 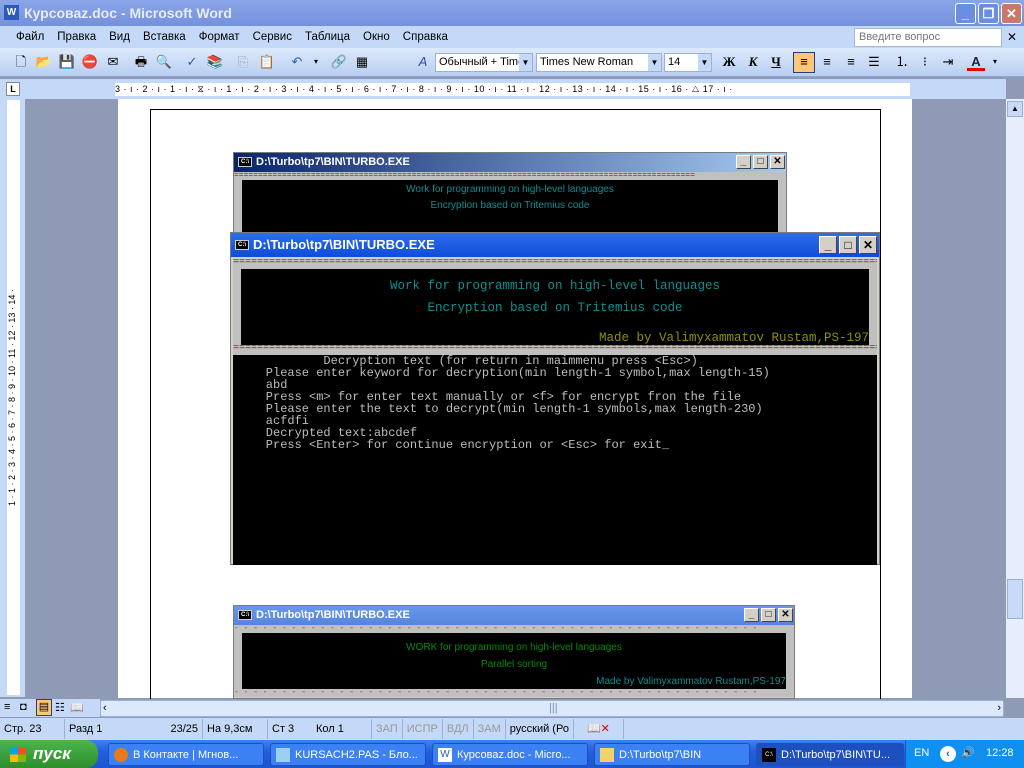 I want to click on permission-icon: ⛔, so click(x=90, y=62).